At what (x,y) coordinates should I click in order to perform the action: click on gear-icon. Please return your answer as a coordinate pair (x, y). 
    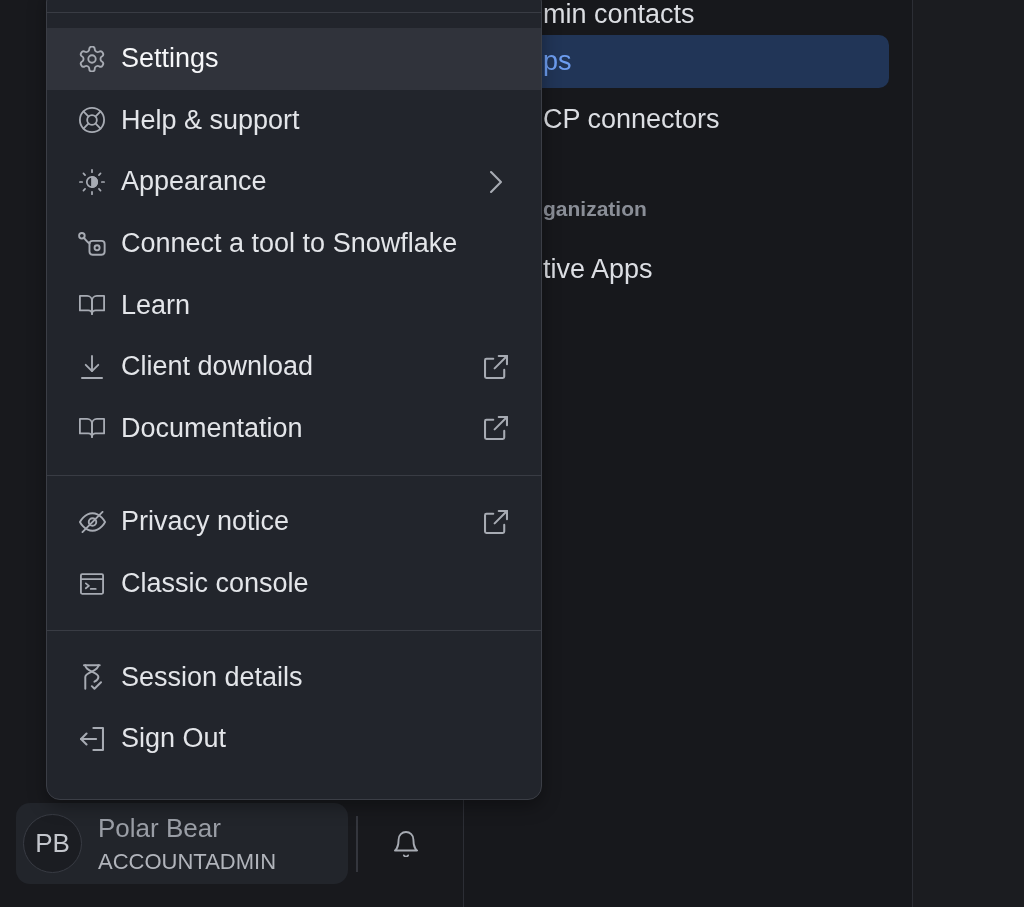
    Looking at the image, I should click on (92, 58).